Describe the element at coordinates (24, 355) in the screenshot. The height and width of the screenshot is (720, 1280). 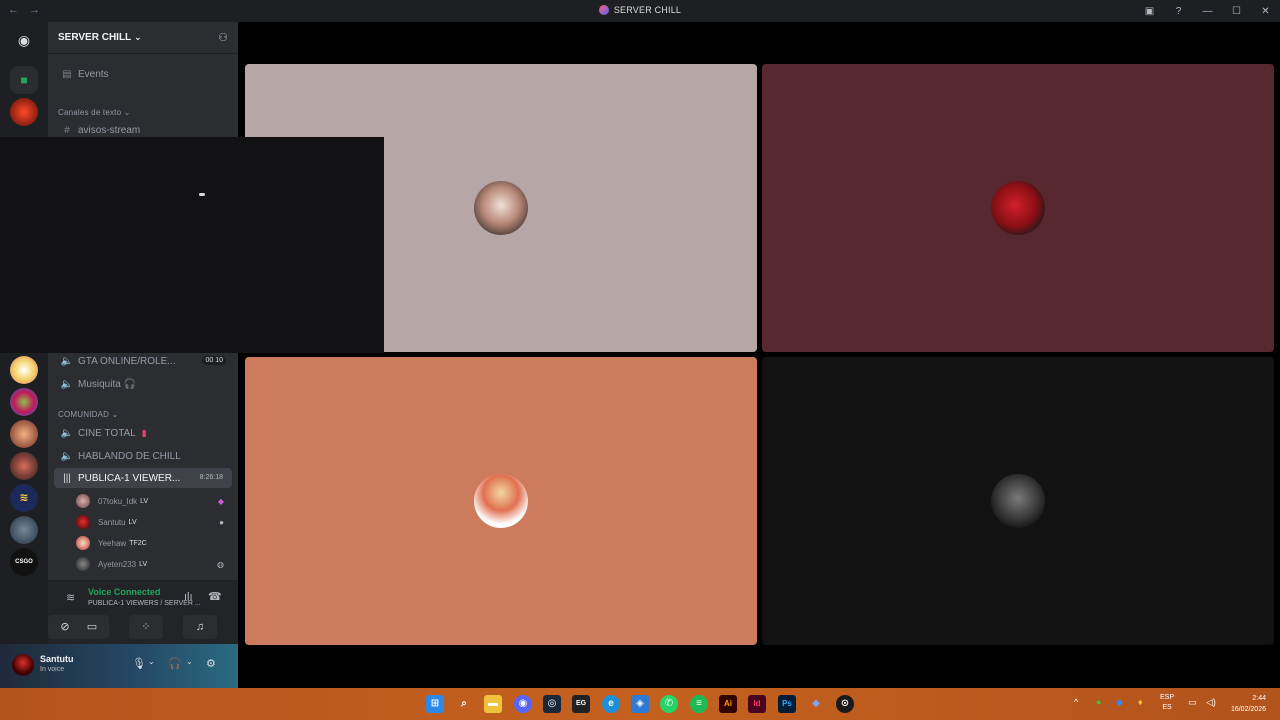
I see `server-rail: ◉ ■ ≋ CSGO` at that location.